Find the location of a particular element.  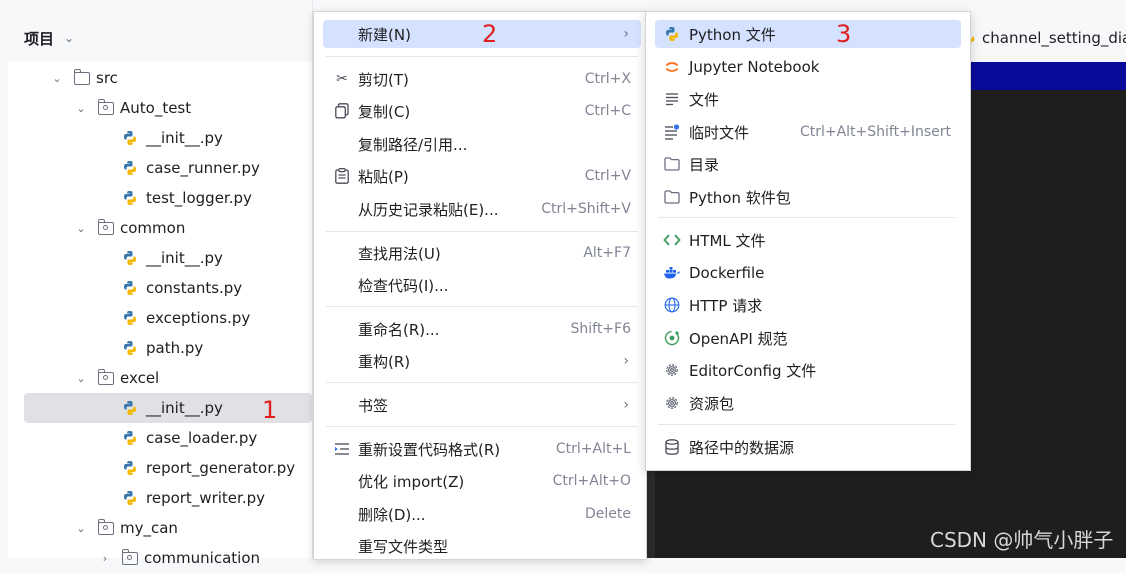

submenu-item-jupyter: Jupyter Notebook is located at coordinates (808, 67).